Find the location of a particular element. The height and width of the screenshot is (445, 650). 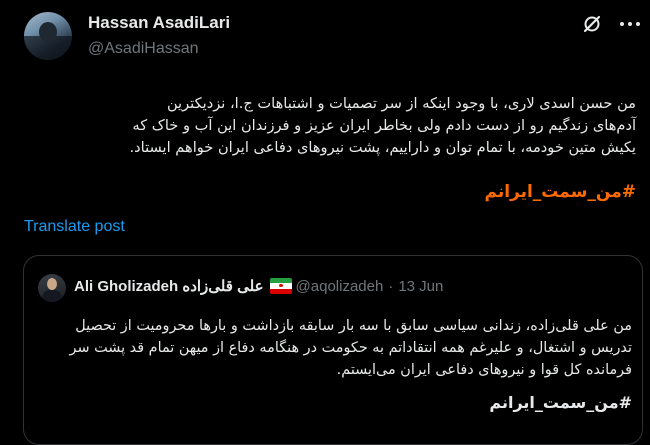

iran-flag-icon is located at coordinates (280, 286).